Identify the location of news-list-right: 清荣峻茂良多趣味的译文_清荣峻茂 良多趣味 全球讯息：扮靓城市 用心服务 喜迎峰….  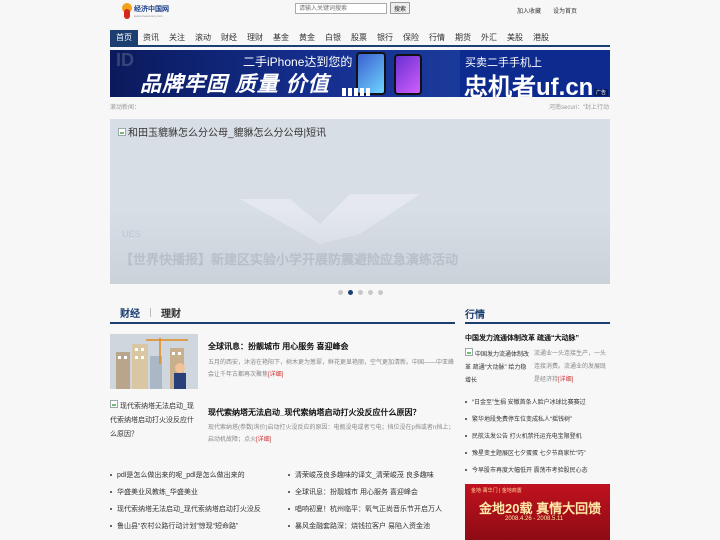
(375, 501).